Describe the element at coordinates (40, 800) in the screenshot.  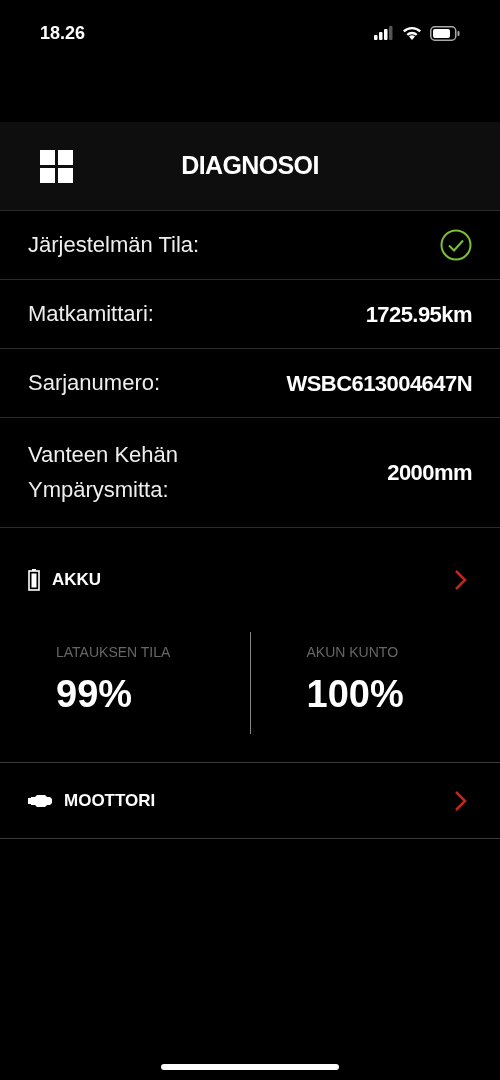
I see `motor-icon` at that location.